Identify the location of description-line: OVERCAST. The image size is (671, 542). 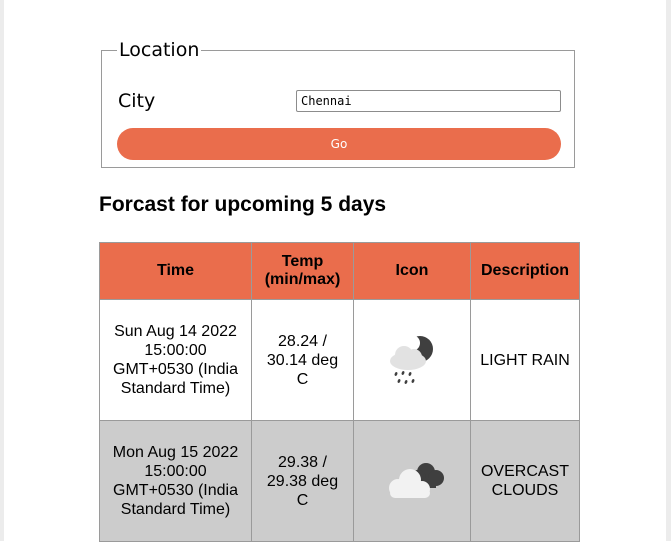
(524, 471).